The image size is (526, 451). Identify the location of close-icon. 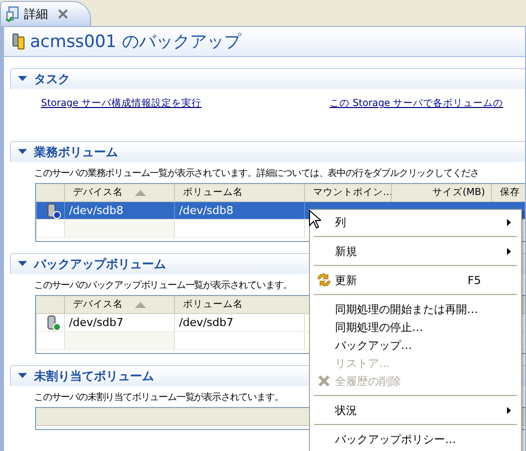
(63, 14).